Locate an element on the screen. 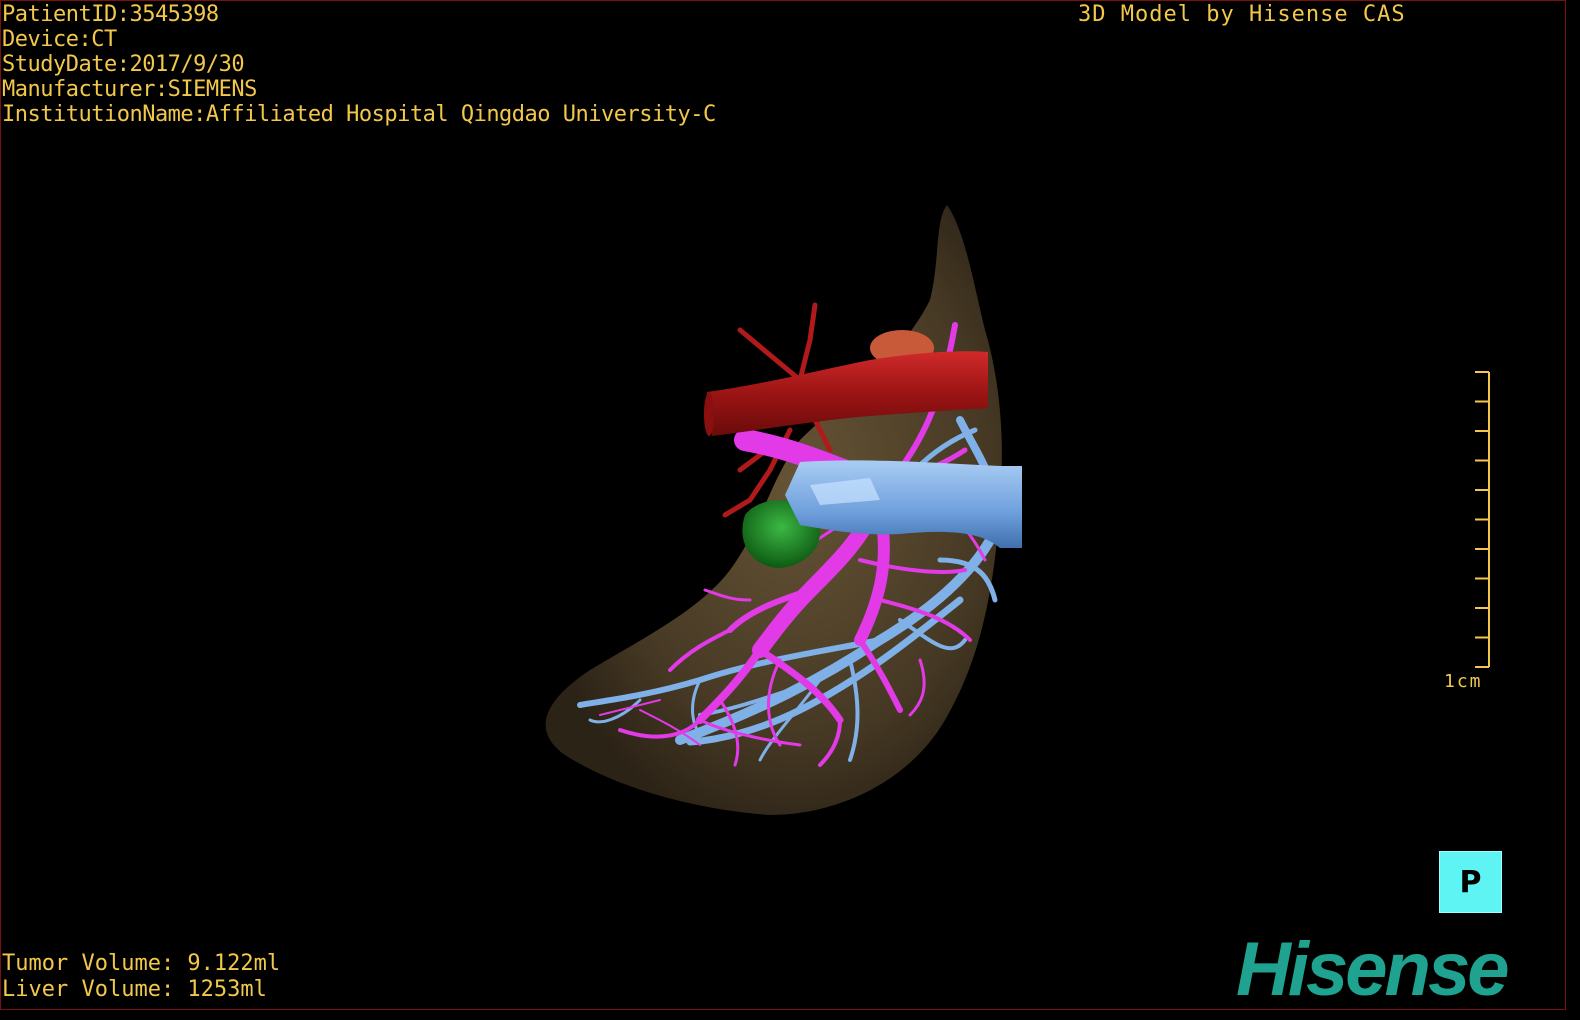  patient-id-text: PatientID:3545398 is located at coordinates (110, 14).